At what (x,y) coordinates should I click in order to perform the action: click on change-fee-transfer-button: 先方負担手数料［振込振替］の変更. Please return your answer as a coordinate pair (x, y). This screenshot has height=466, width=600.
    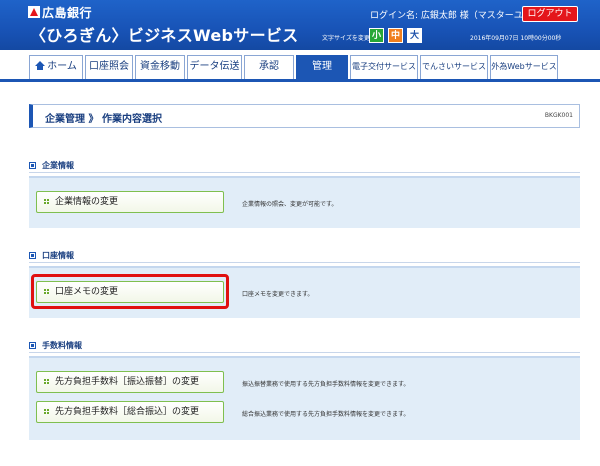
    Looking at the image, I should click on (130, 382).